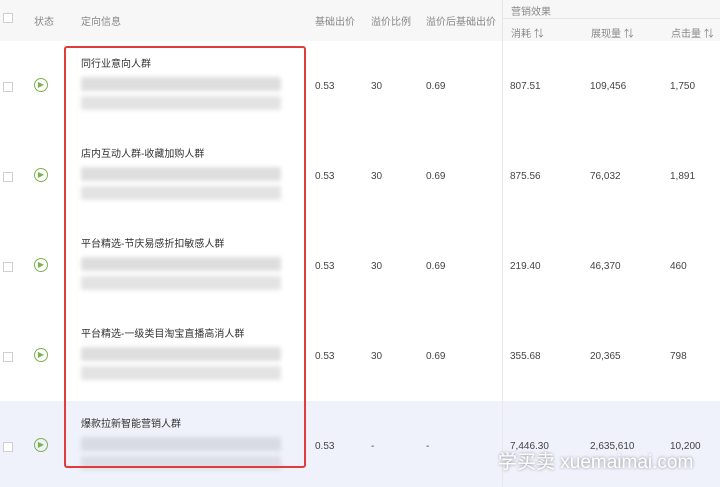  I want to click on targeting-name: 平台精选-一级类目淘宝直播高消人群, so click(163, 334).